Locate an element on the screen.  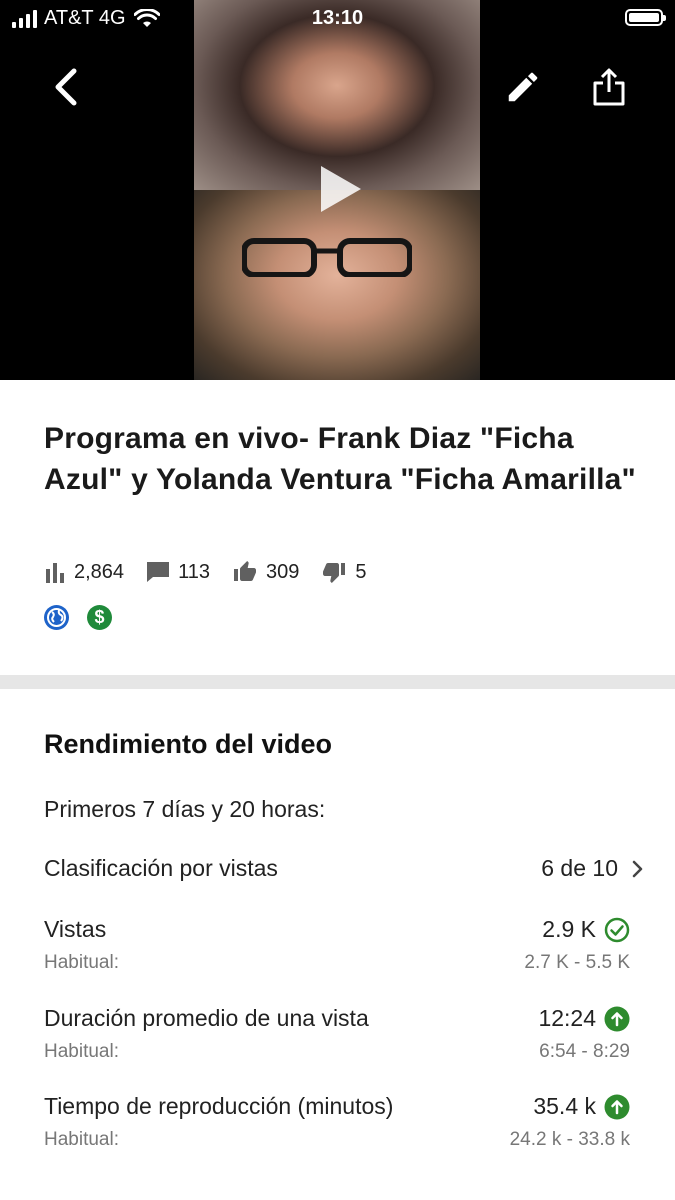
metric-label: Tiempo de reproducción (minutos) is located at coordinates (219, 1106).